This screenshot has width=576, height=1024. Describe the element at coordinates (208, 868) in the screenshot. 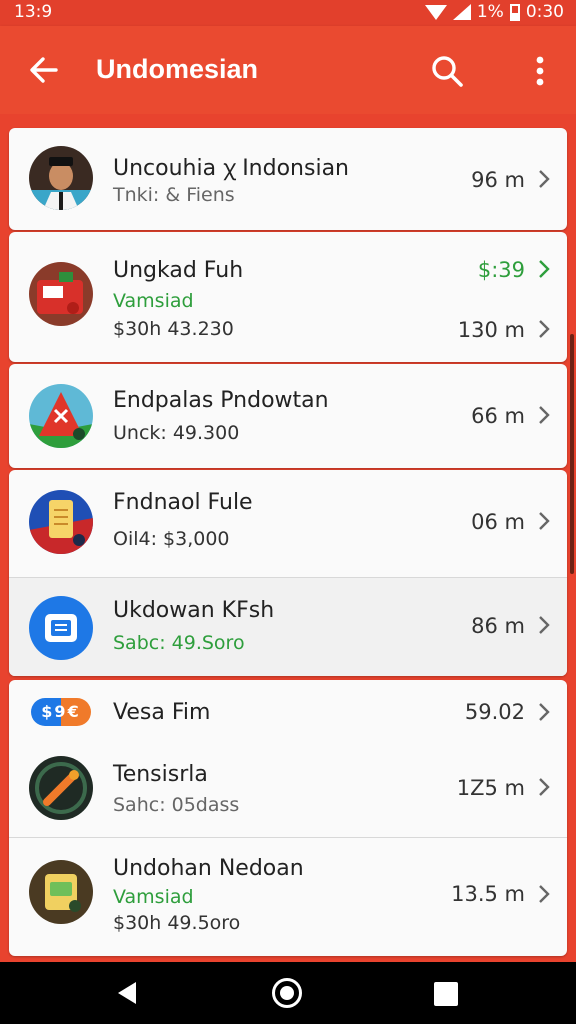

I see `item-title: Undohan Nedoan` at that location.